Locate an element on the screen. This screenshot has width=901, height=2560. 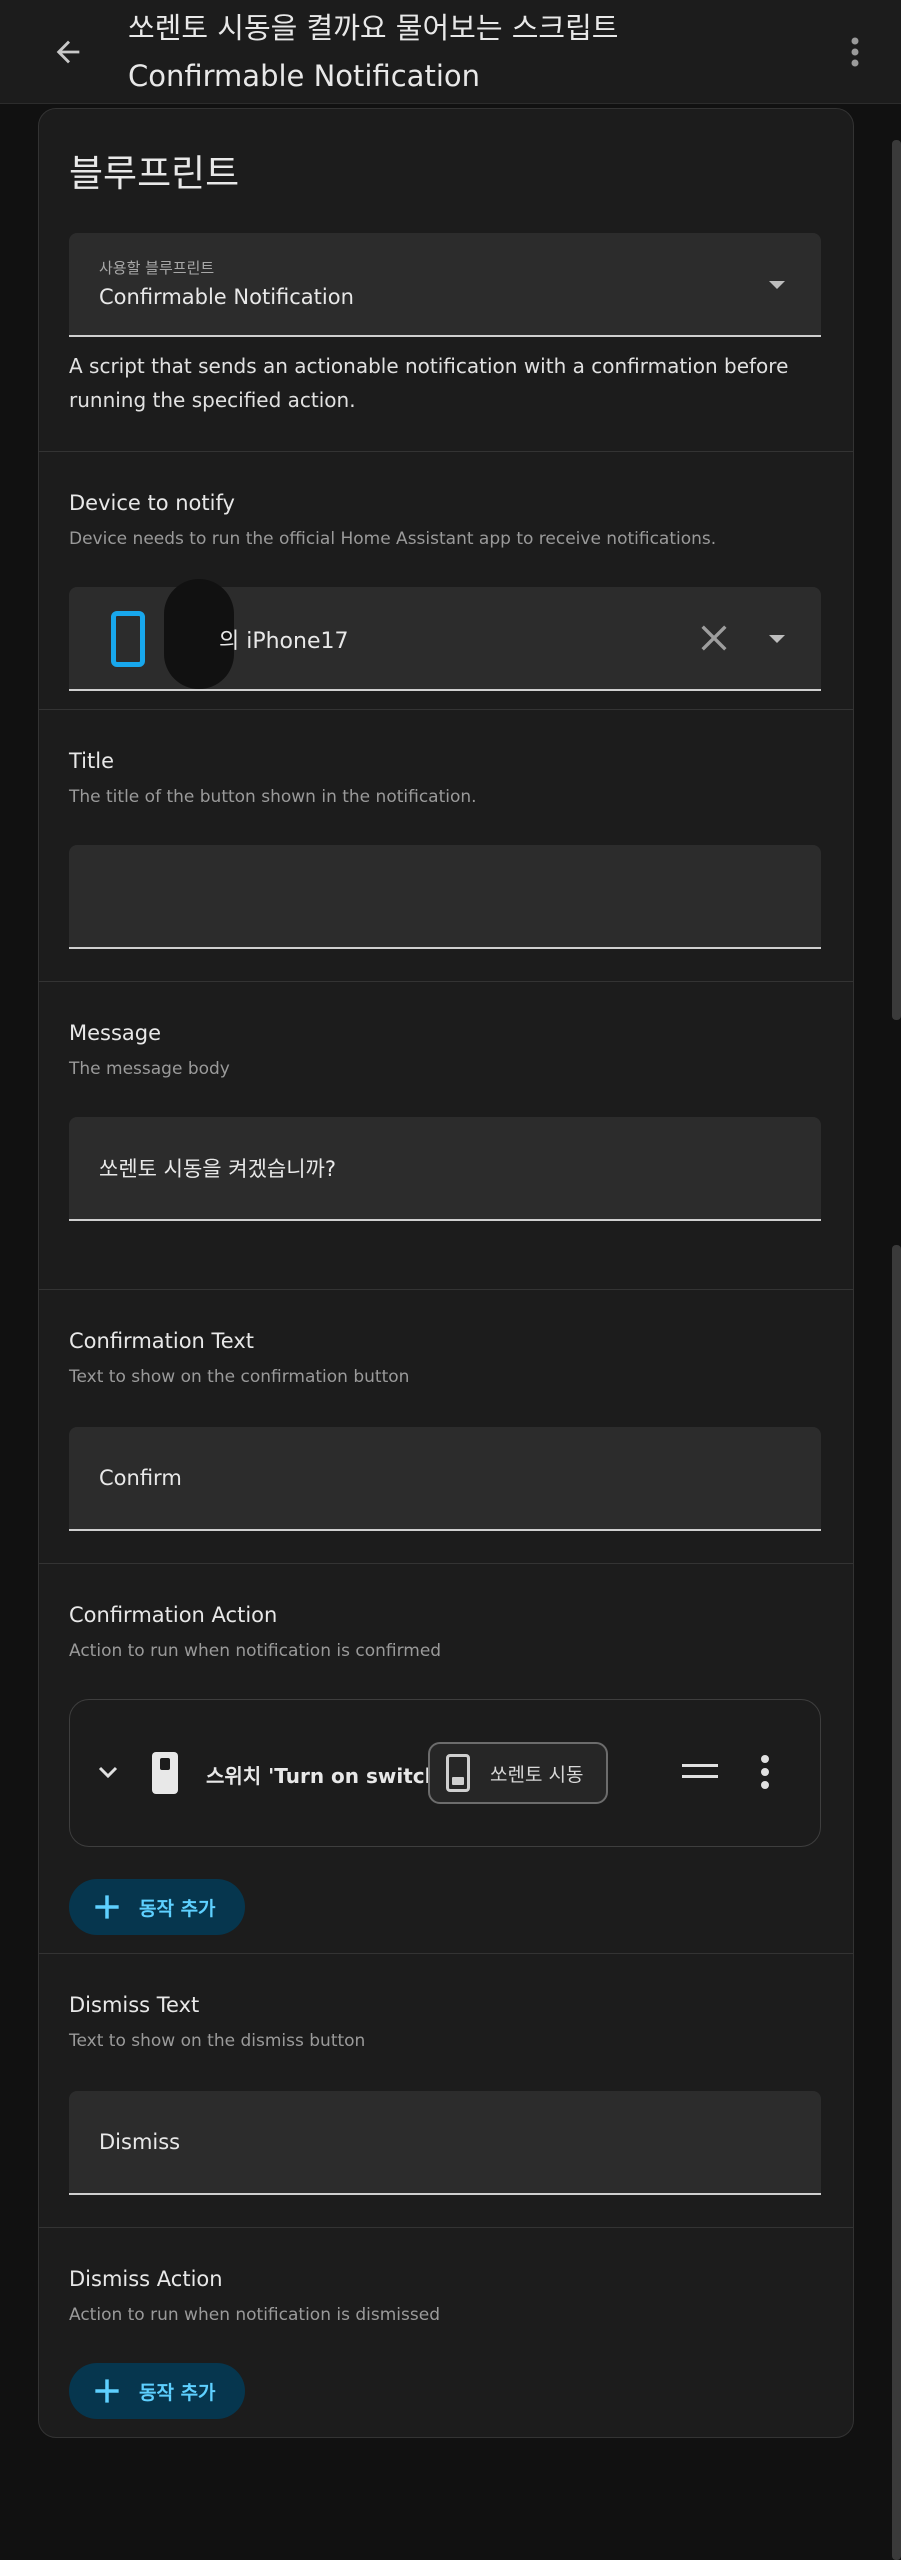
title-section-title: Title is located at coordinates (92, 761).